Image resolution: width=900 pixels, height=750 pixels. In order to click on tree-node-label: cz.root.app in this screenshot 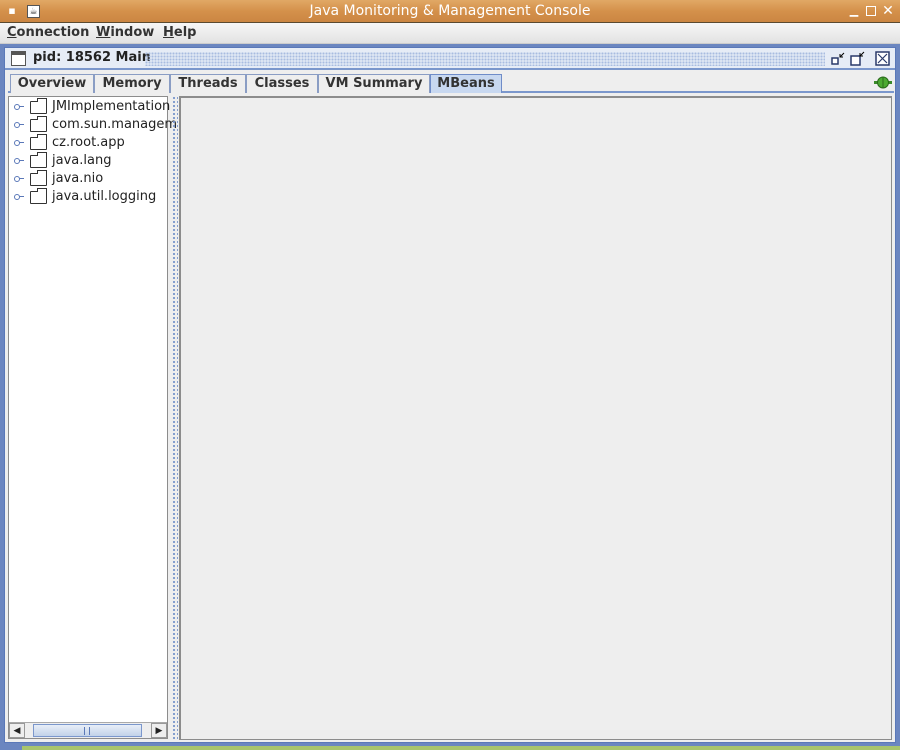, I will do `click(88, 142)`.